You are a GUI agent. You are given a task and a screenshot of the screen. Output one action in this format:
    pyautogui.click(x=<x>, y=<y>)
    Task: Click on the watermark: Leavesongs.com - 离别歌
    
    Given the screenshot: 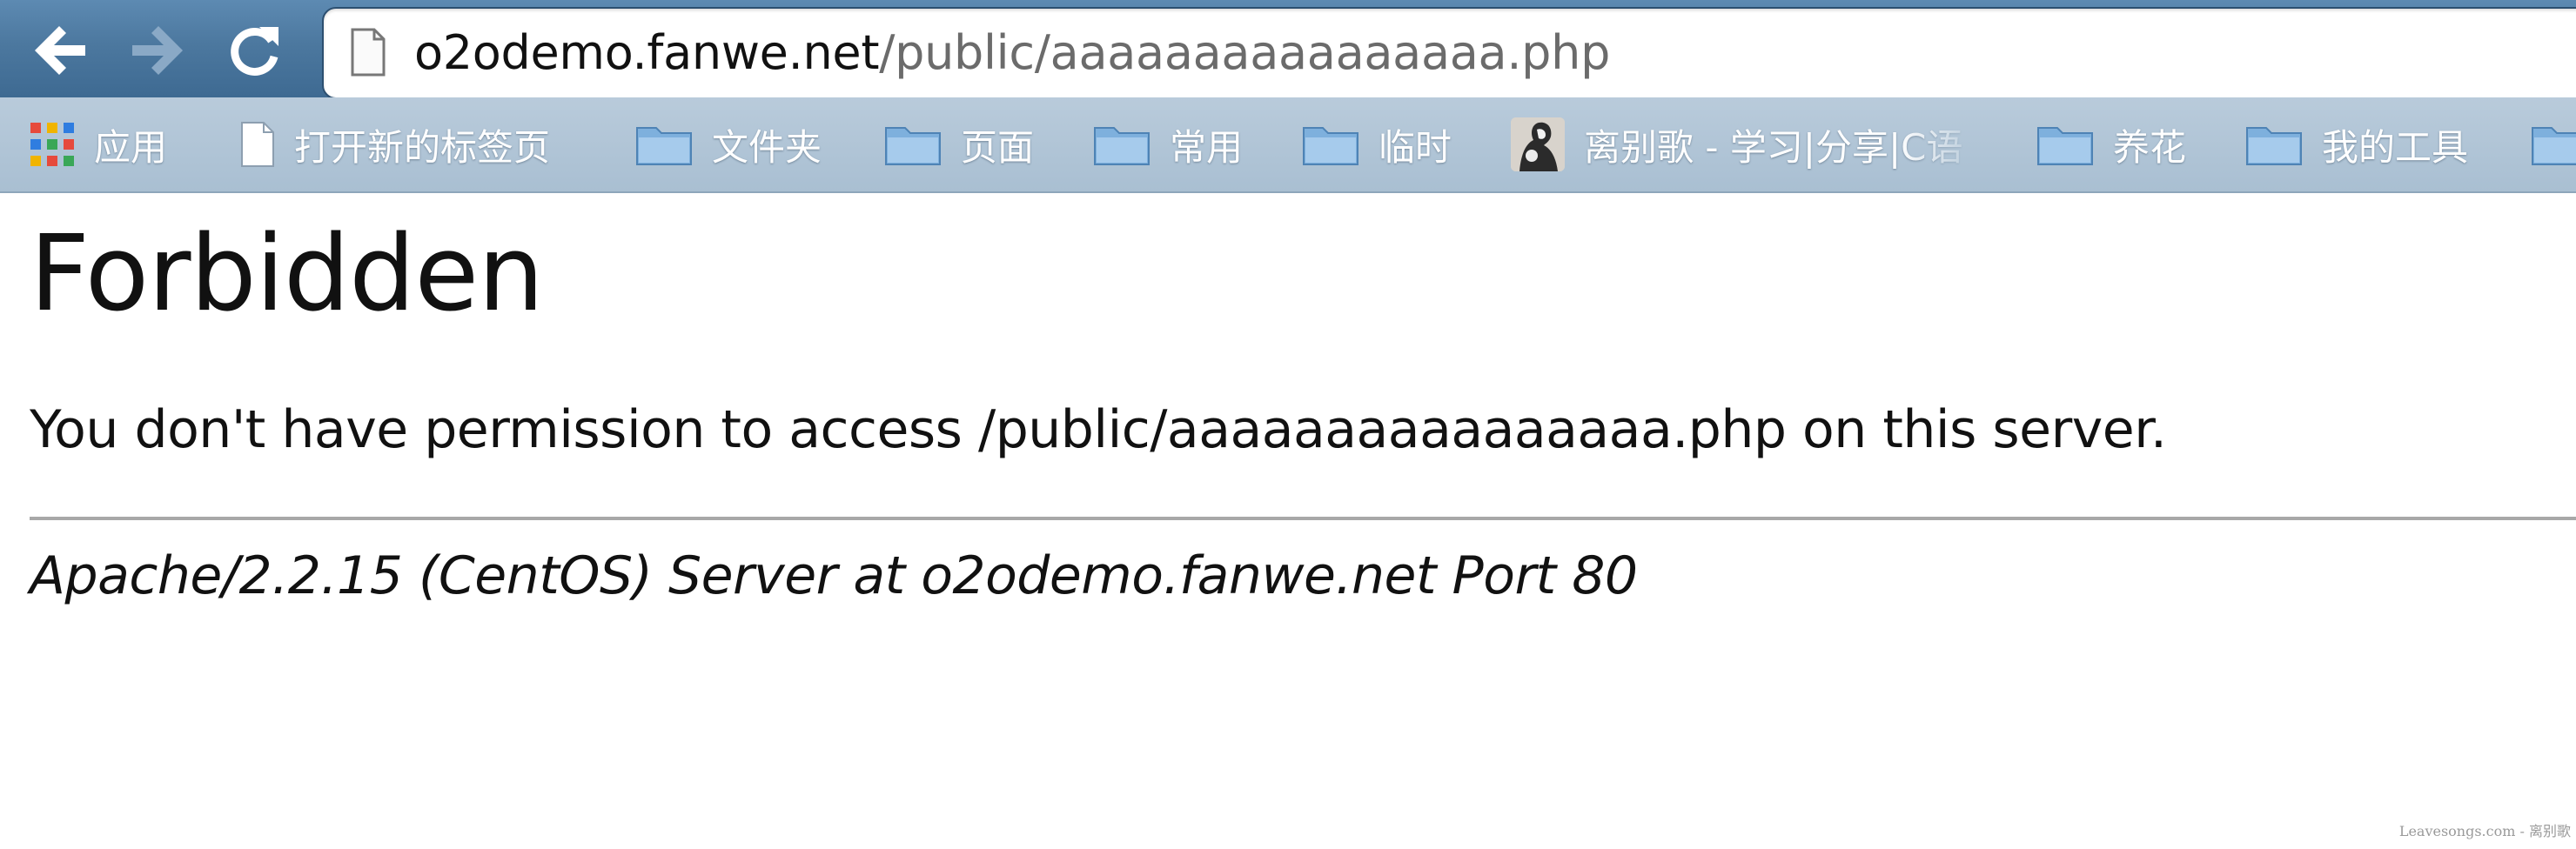 What is the action you would take?
    pyautogui.click(x=2485, y=831)
    